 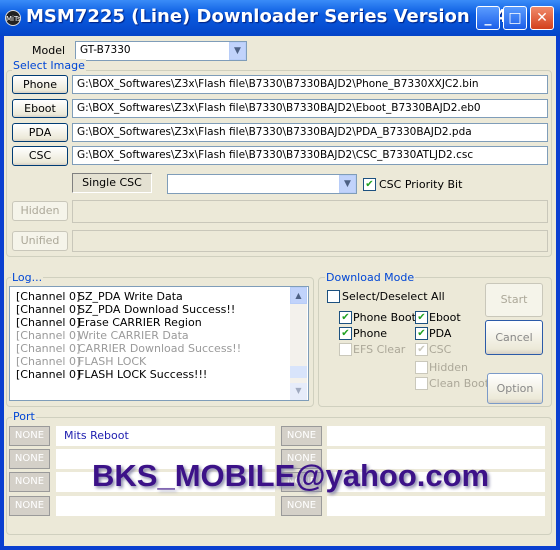 I want to click on scroll-thumb, so click(x=298, y=372).